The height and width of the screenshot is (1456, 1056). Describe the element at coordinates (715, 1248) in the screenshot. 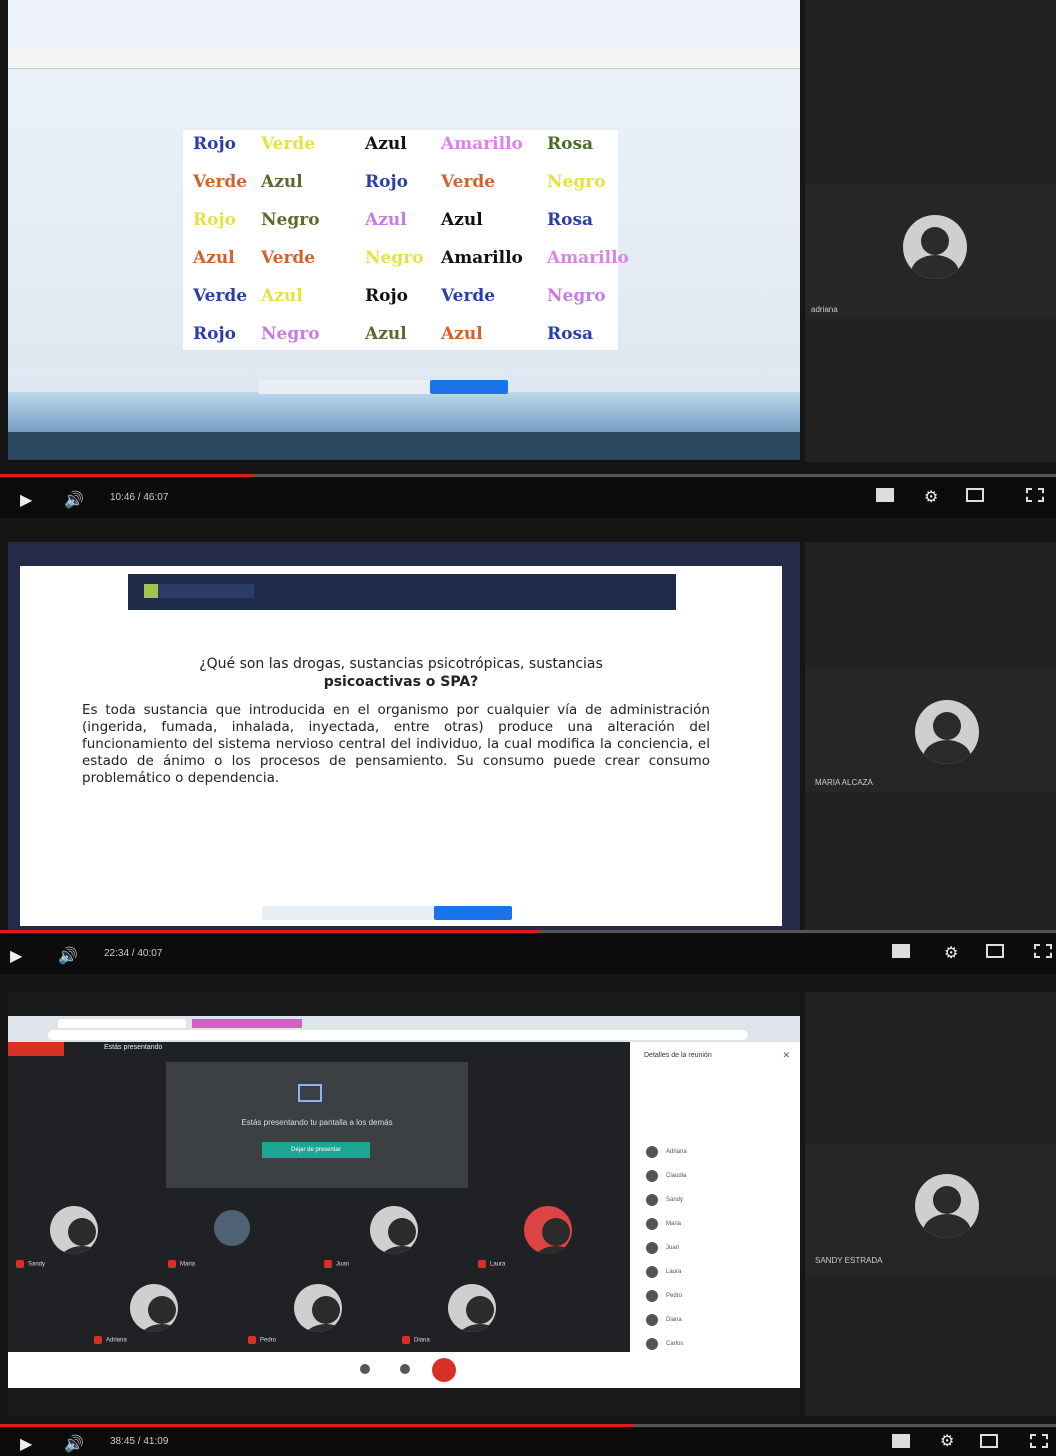

I see `people-list-item: Juan` at that location.